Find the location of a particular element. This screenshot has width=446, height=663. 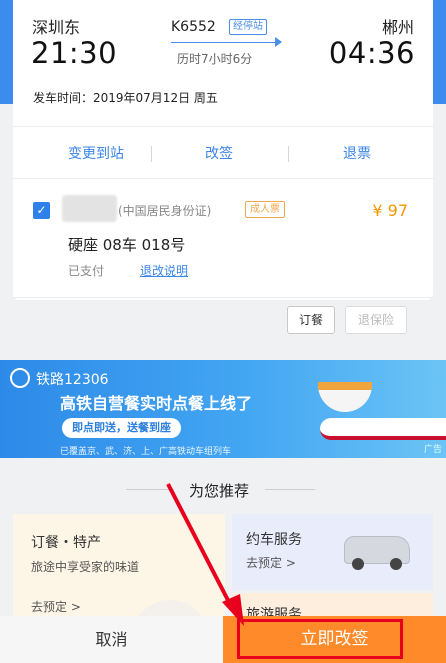

from-station: 深圳东 is located at coordinates (56, 27).